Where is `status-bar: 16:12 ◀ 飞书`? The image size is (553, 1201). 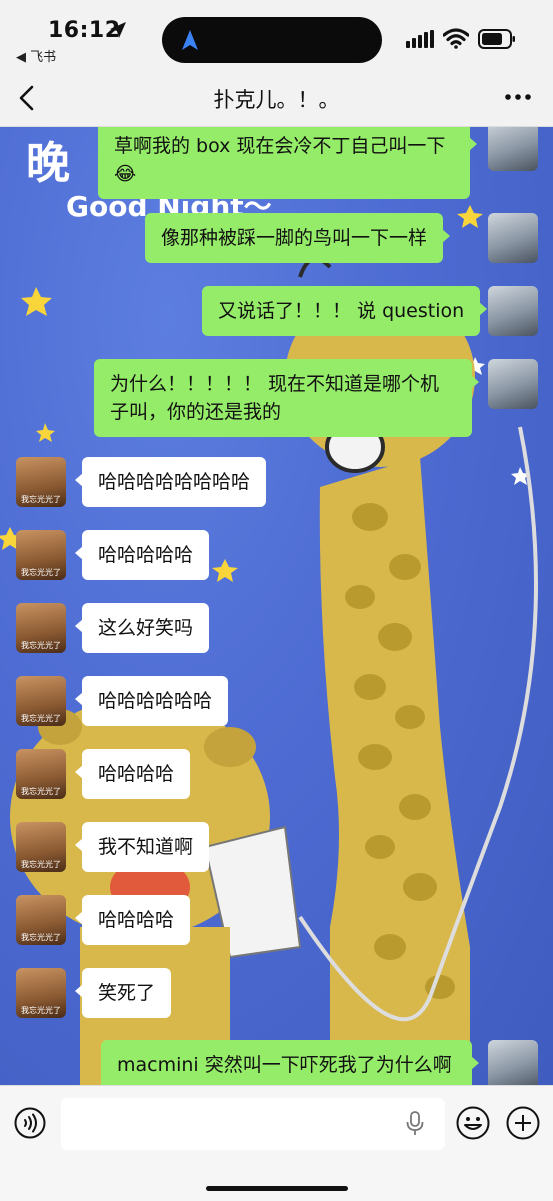
status-bar: 16:12 ◀ 飞书 is located at coordinates (276, 35).